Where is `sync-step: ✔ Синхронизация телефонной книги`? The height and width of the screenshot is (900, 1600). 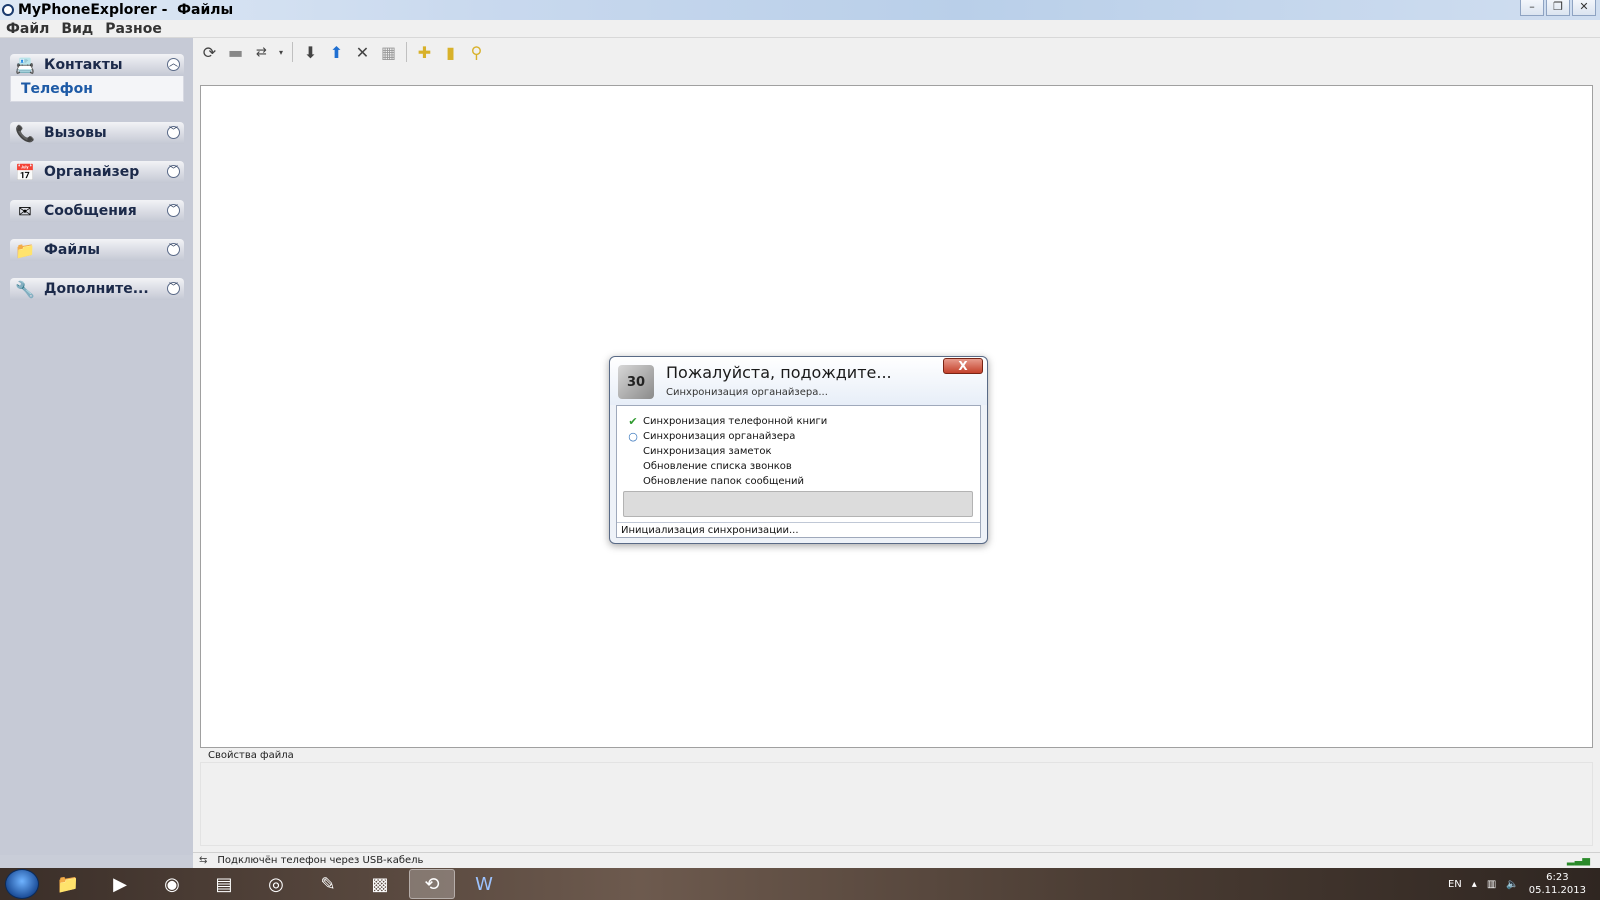
sync-step: ✔ Синхронизация телефонной книги is located at coordinates (726, 421).